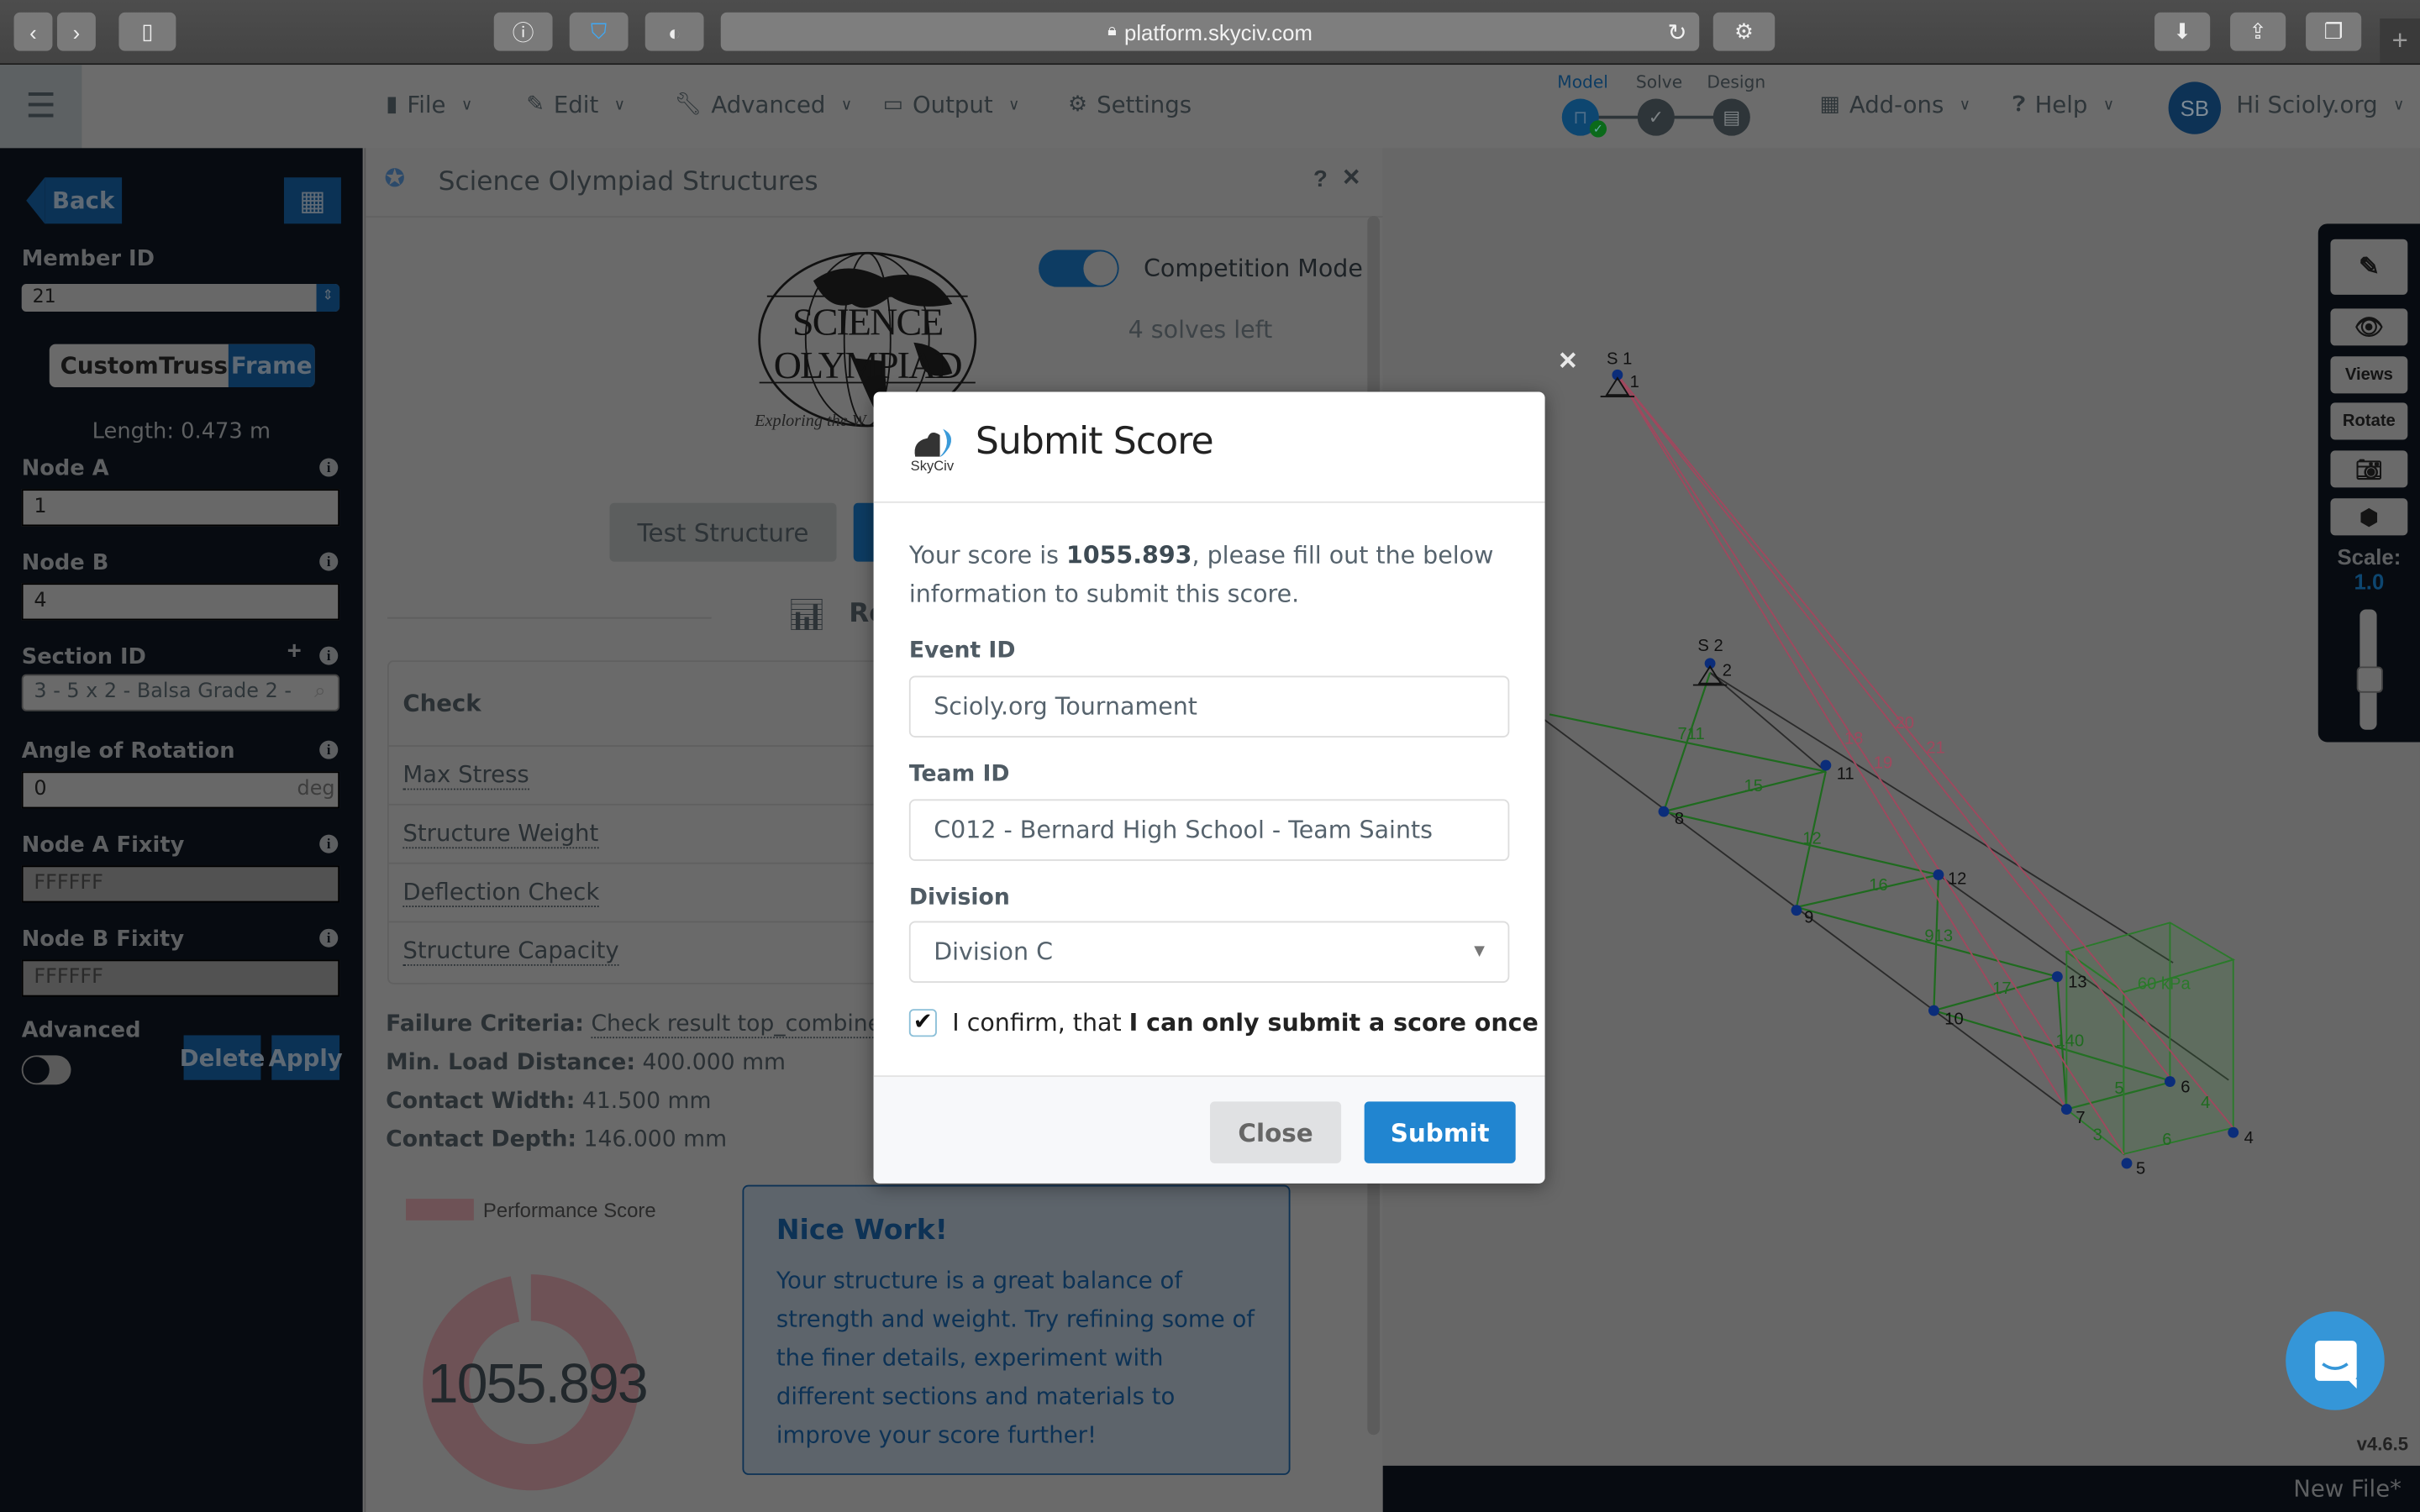 The width and height of the screenshot is (2420, 1512). What do you see at coordinates (294, 652) in the screenshot?
I see `add-section-icon: +` at bounding box center [294, 652].